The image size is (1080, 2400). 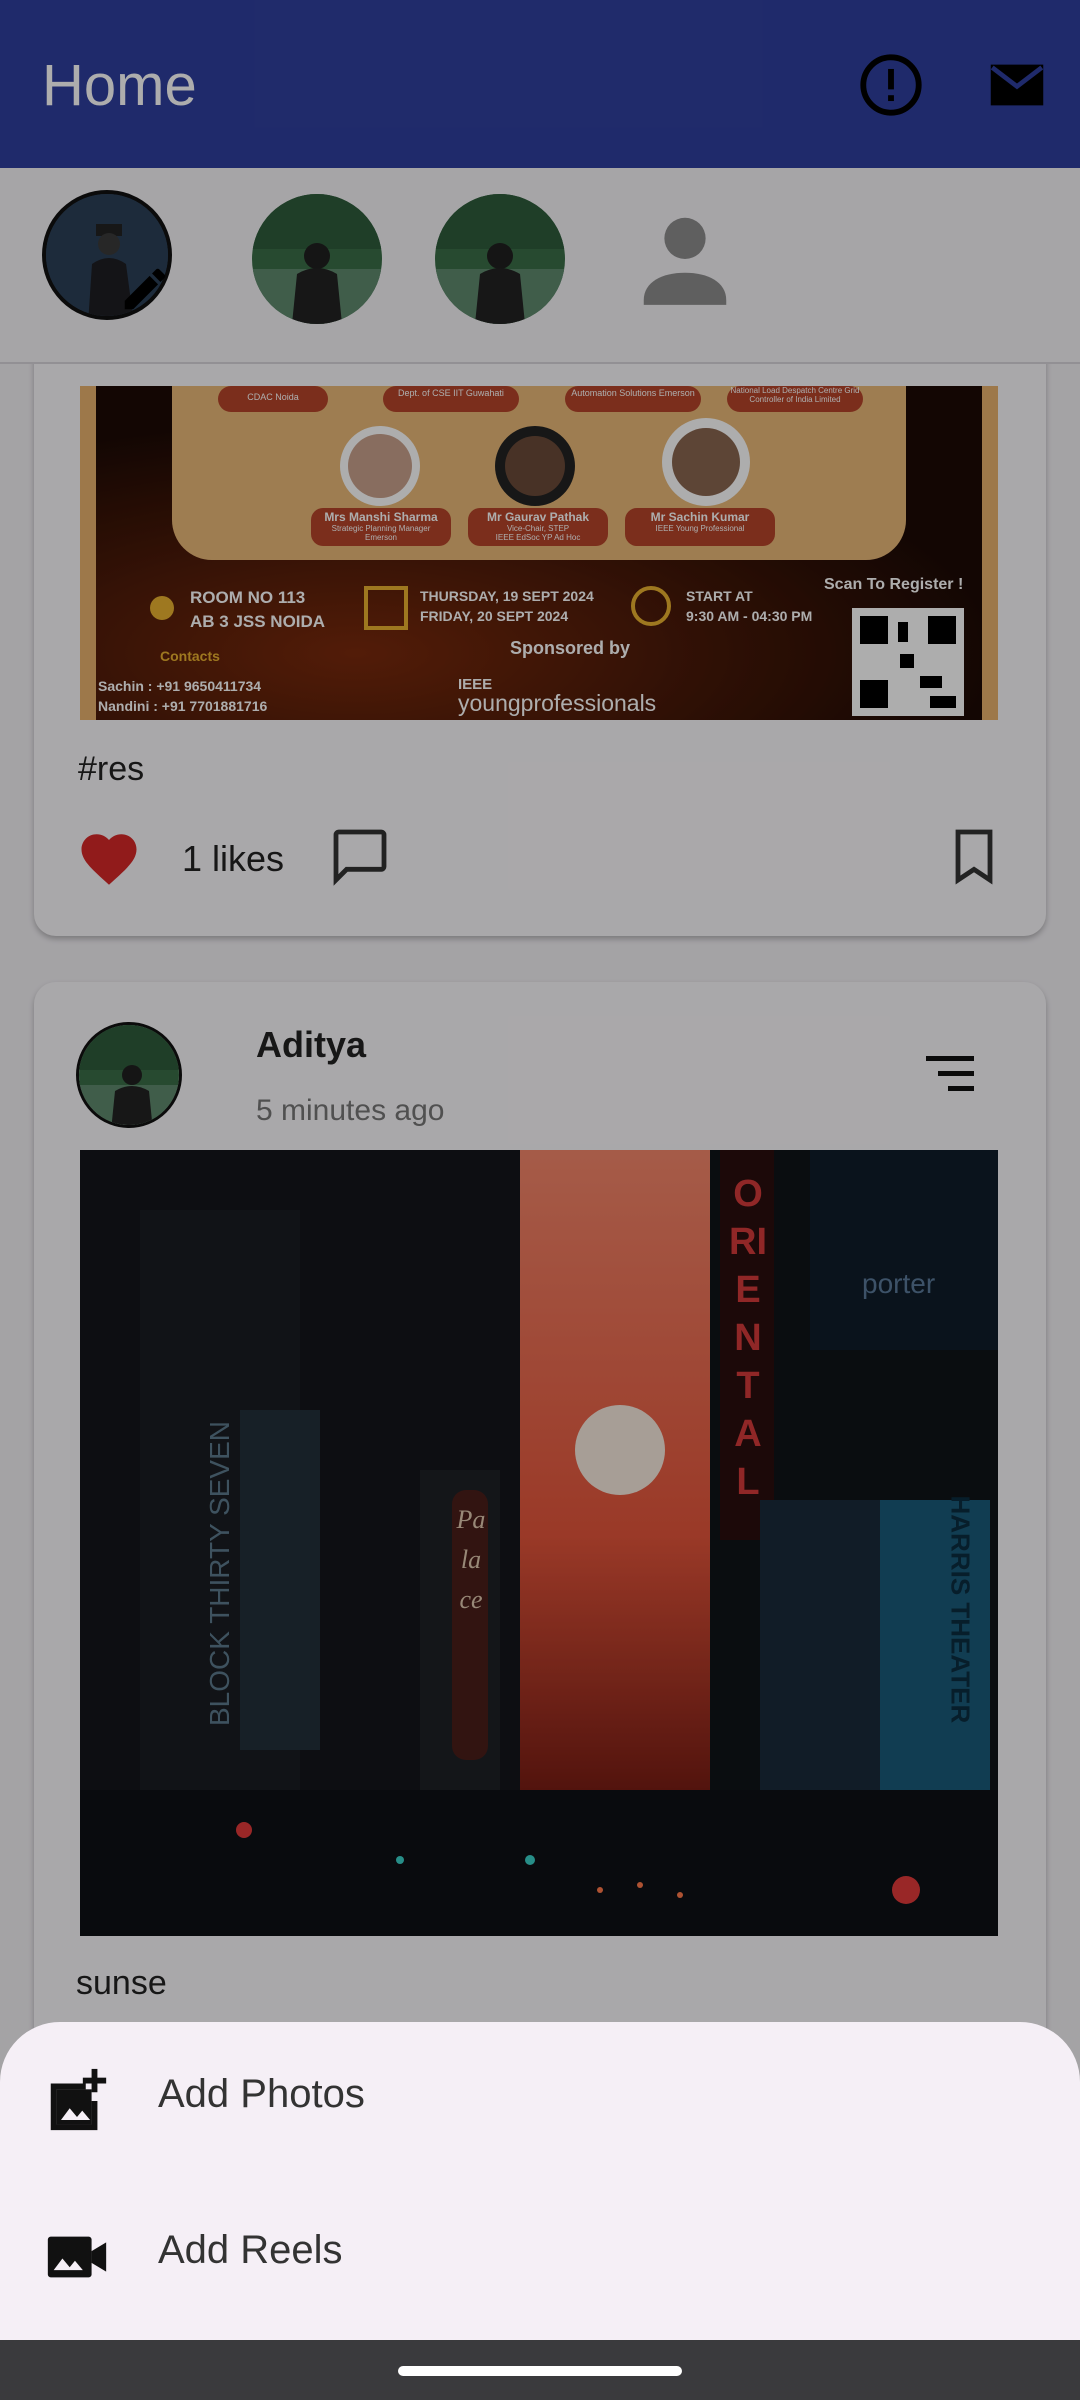 I want to click on add-photo-icon, so click(x=77, y=2101).